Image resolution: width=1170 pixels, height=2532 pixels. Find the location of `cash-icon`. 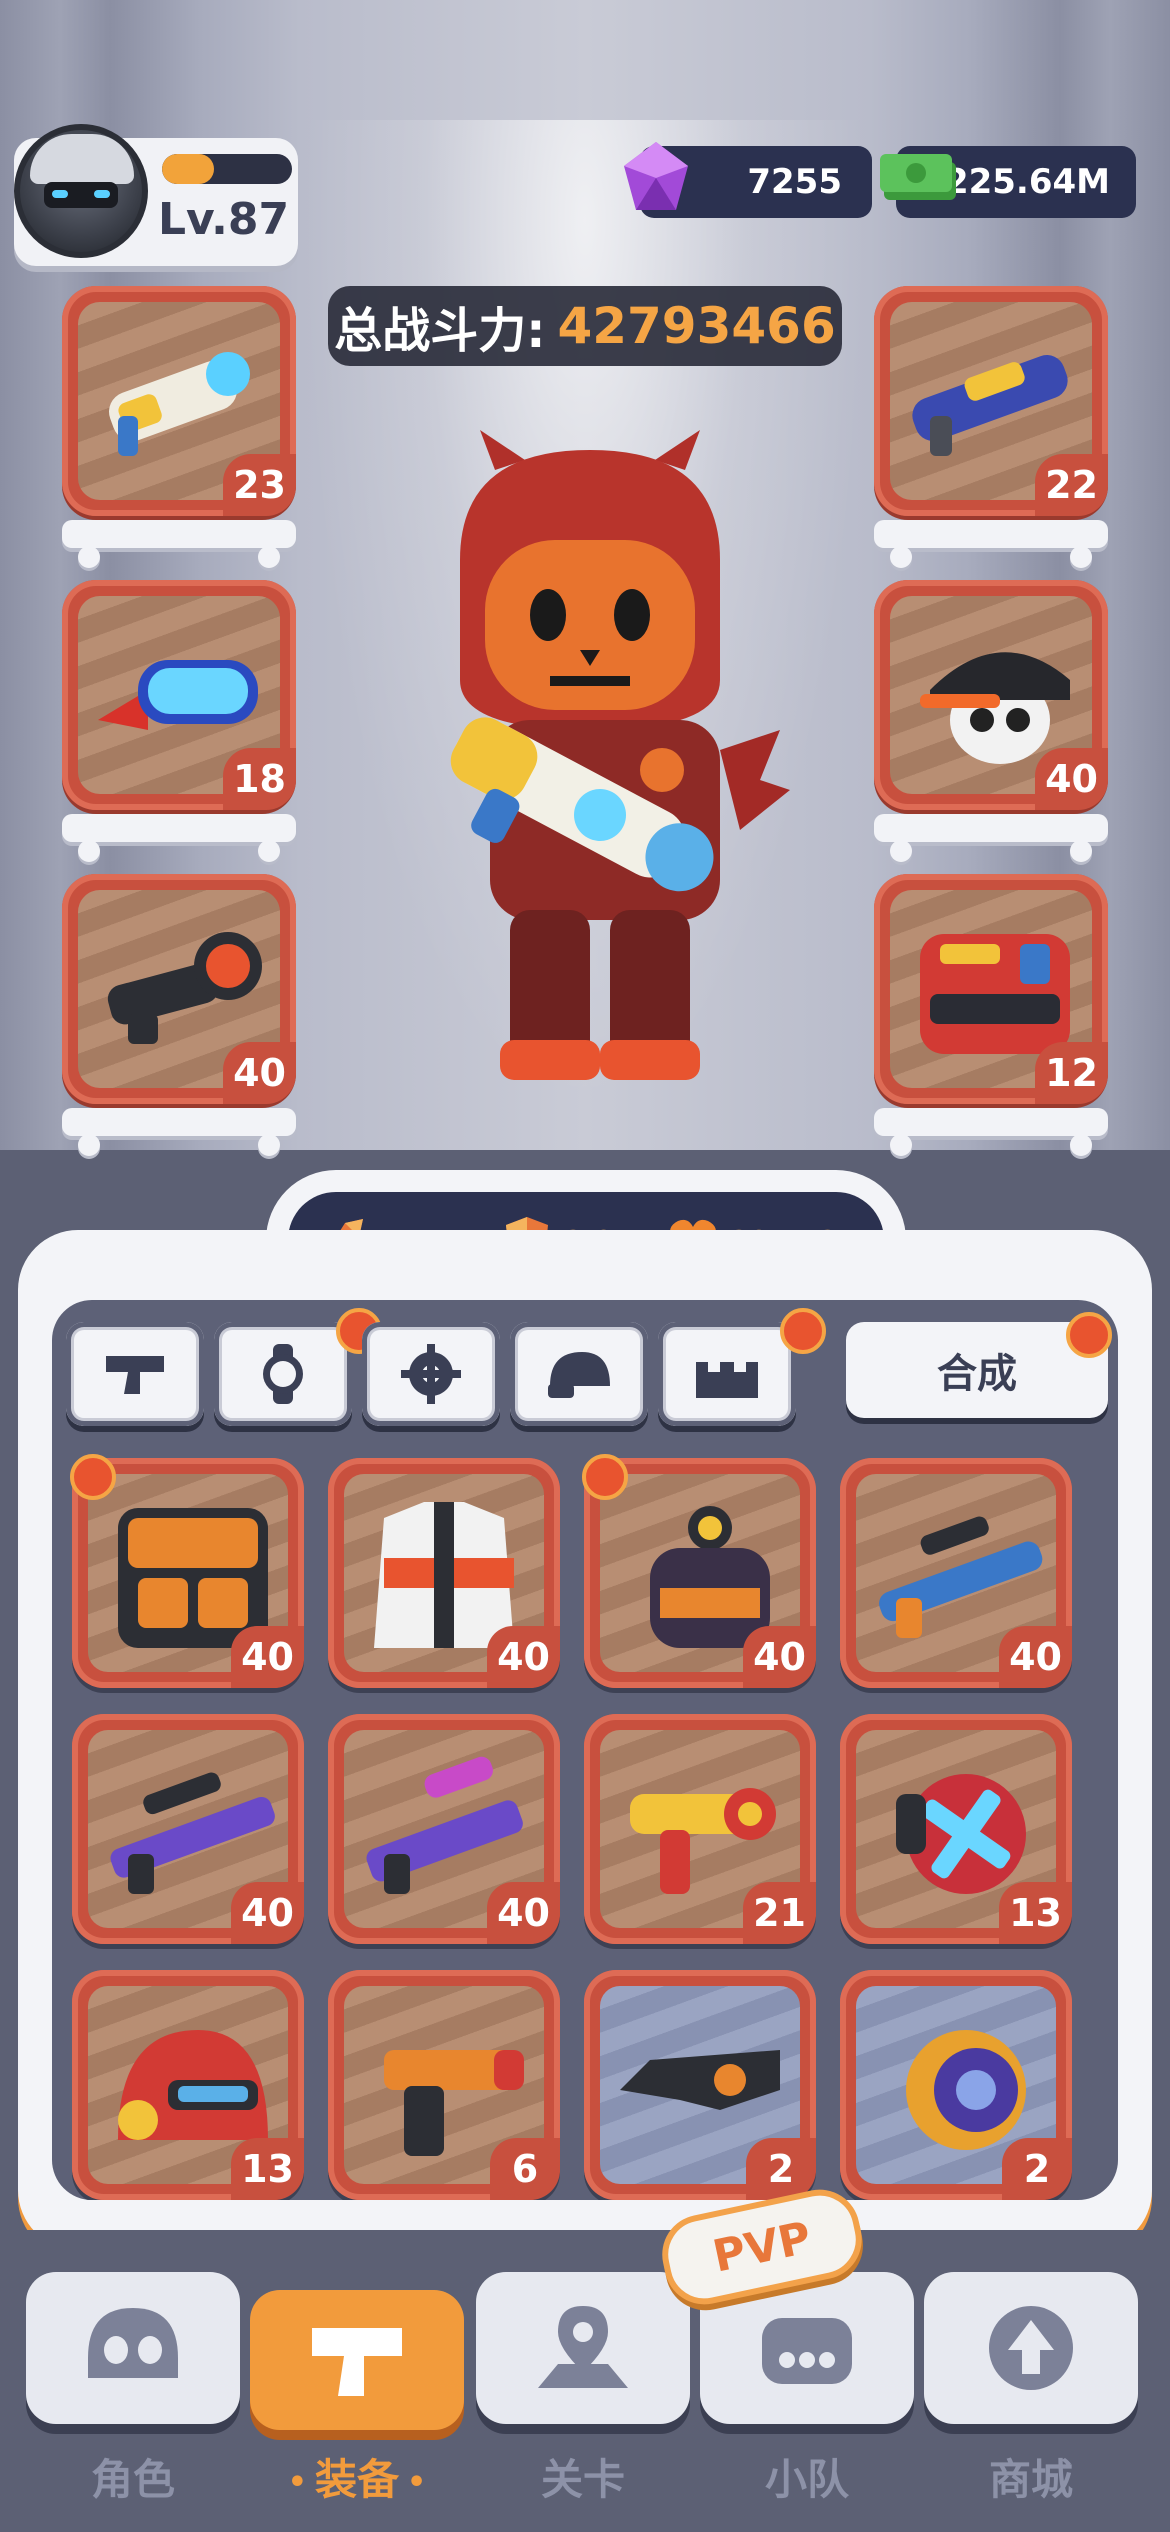

cash-icon is located at coordinates (918, 177).